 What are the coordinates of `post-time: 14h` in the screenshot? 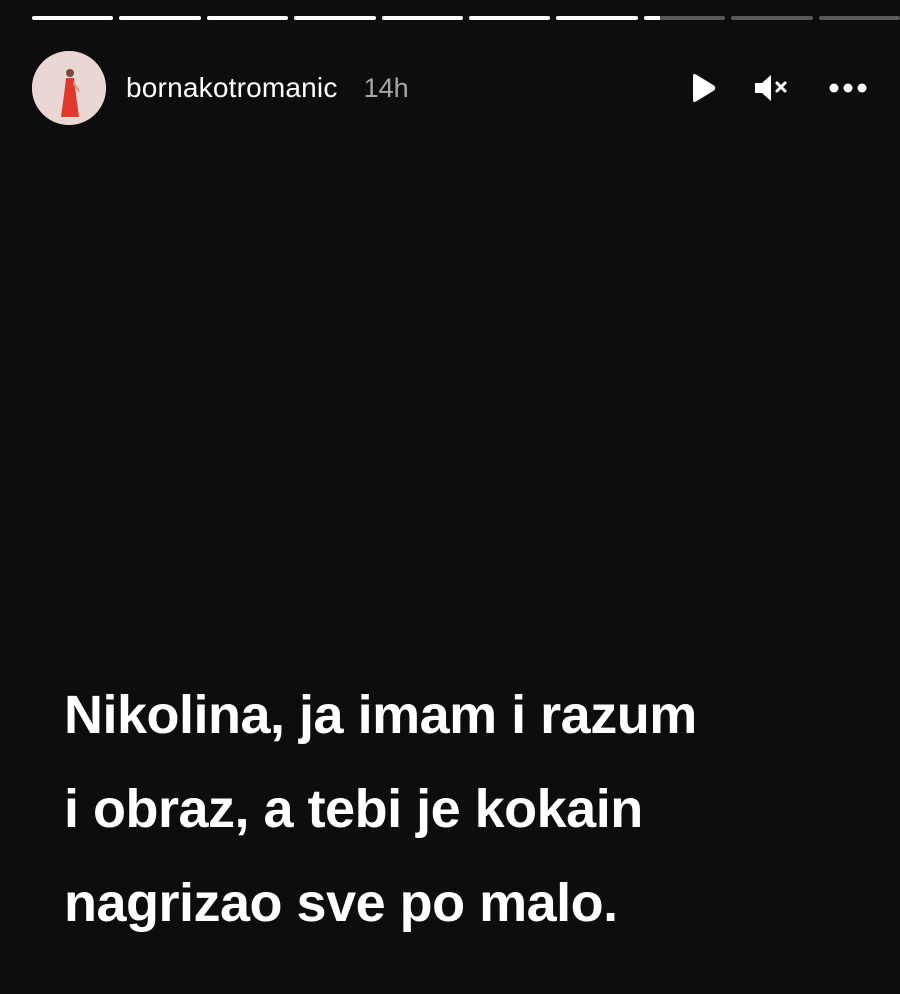 It's located at (386, 87).